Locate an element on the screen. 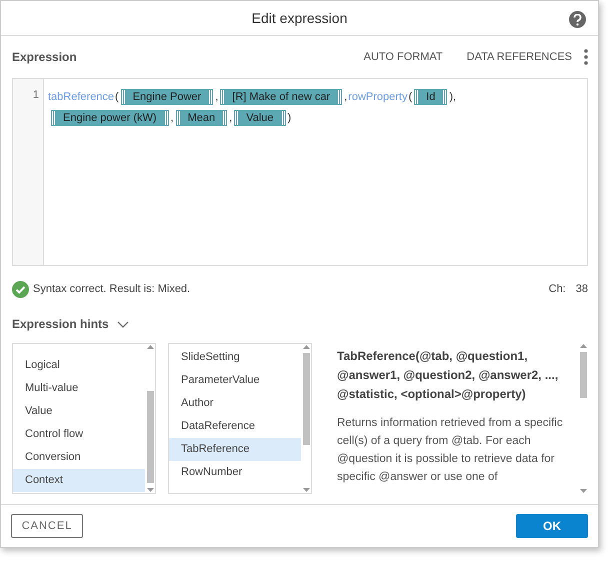 The height and width of the screenshot is (564, 614). punctuation: ), is located at coordinates (452, 96).